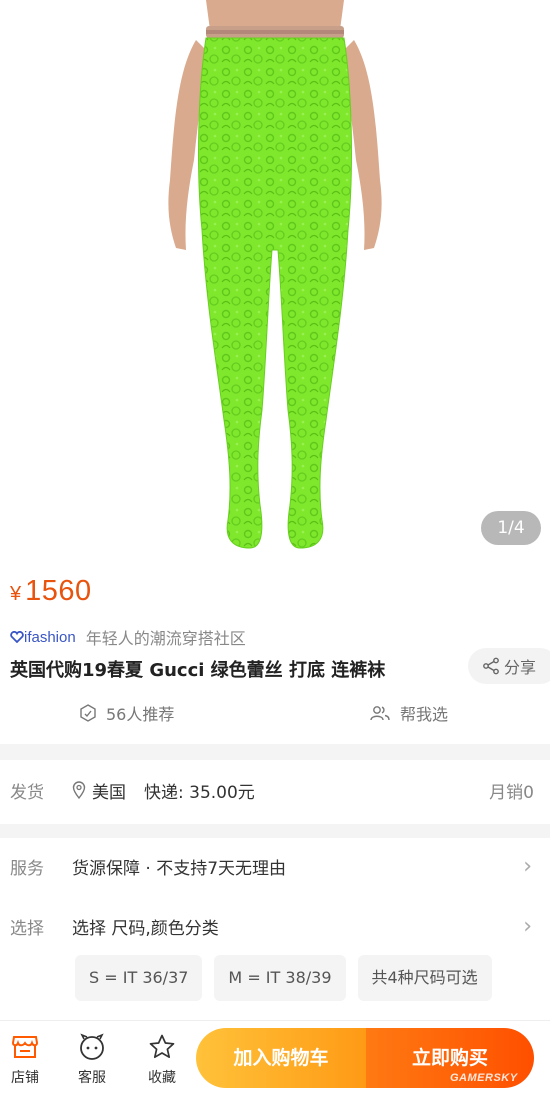 Image resolution: width=550 pixels, height=1093 pixels. Describe the element at coordinates (25, 1078) in the screenshot. I see `store-label: 店铺` at that location.